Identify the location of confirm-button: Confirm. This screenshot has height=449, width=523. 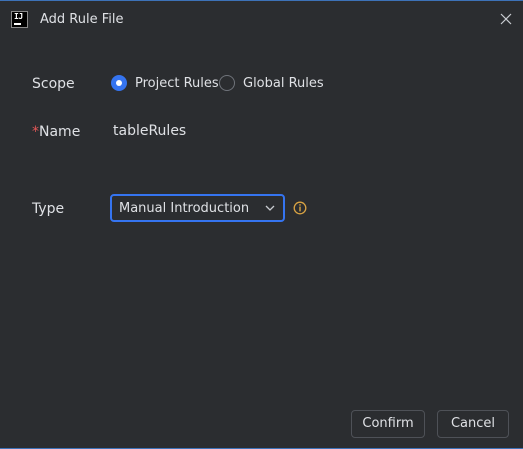
(388, 424).